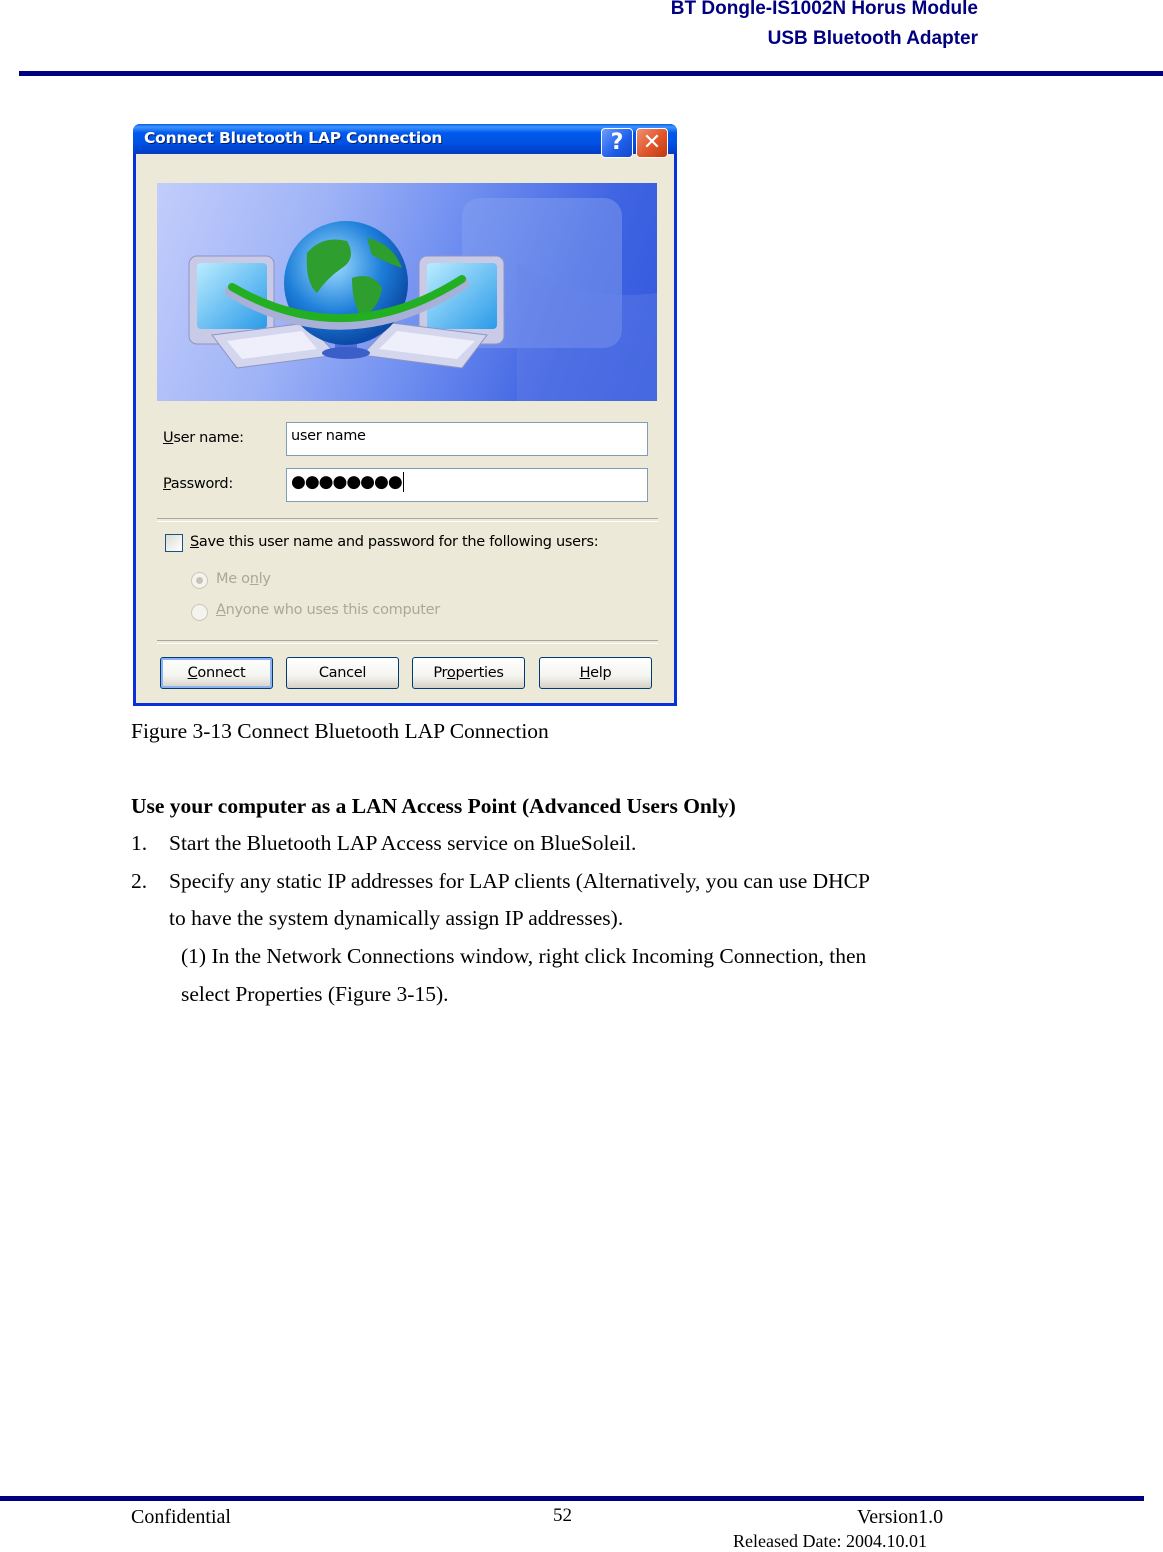 This screenshot has width=1163, height=1552. What do you see at coordinates (293, 138) in the screenshot?
I see `dialog-title: Connect Bluetooth LAP Connection` at bounding box center [293, 138].